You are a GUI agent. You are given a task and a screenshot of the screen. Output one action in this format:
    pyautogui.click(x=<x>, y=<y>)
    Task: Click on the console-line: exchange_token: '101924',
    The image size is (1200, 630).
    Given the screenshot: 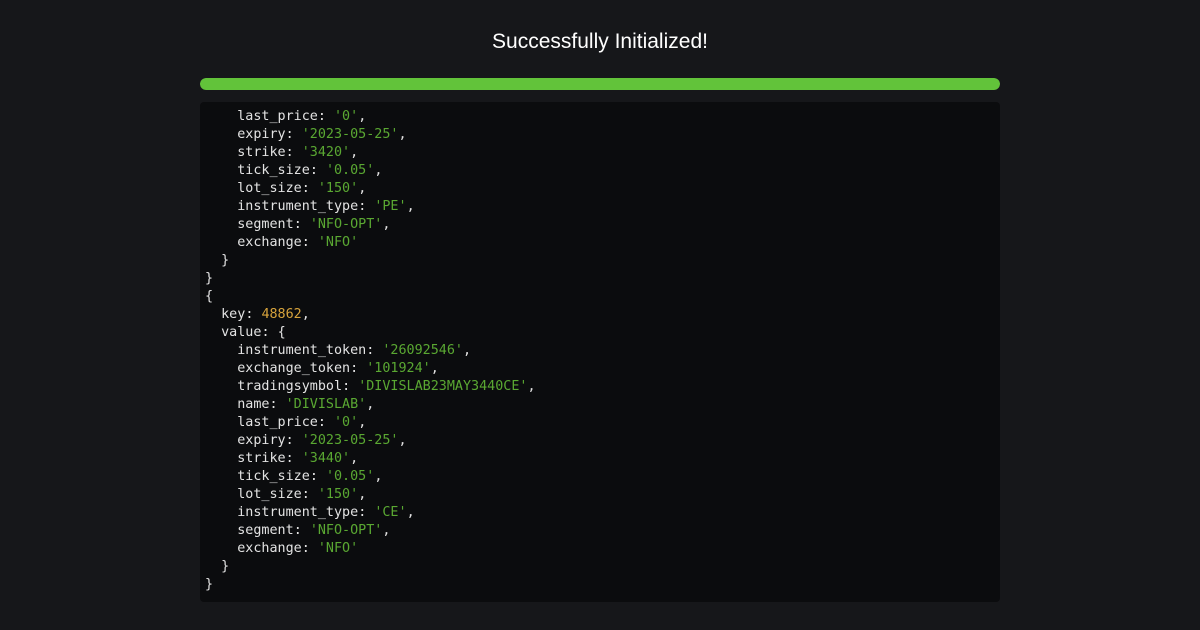 What is the action you would take?
    pyautogui.click(x=338, y=368)
    